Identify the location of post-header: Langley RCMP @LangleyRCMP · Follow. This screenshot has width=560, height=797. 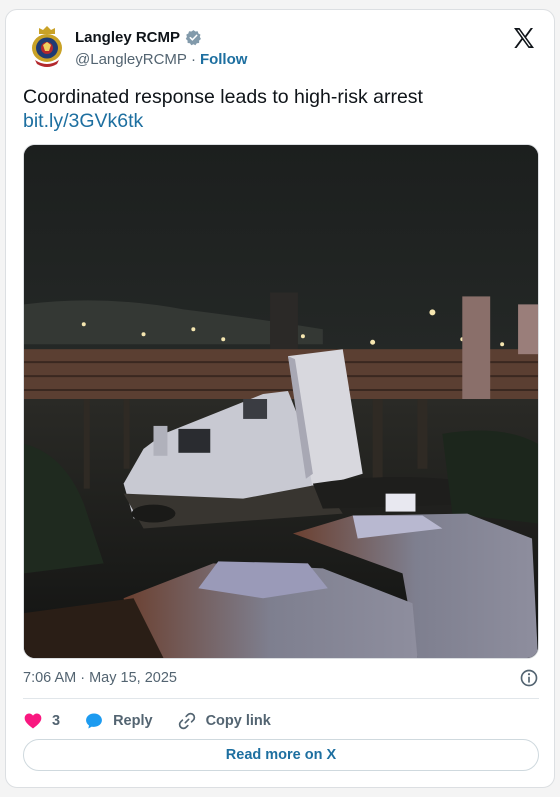
(280, 46).